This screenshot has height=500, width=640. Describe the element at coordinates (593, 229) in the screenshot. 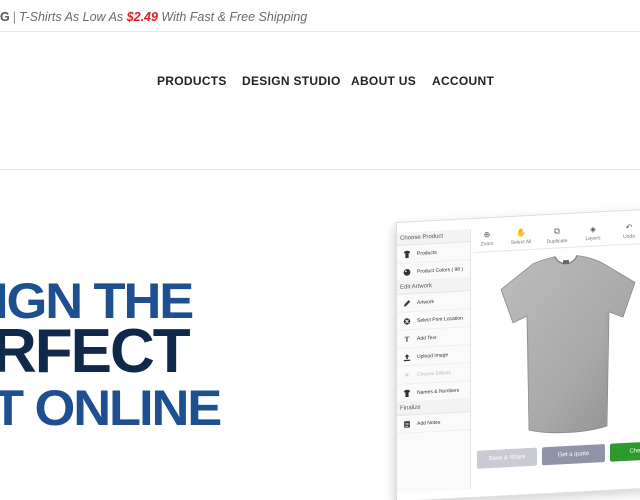

I see `layers-icon: ◈` at that location.